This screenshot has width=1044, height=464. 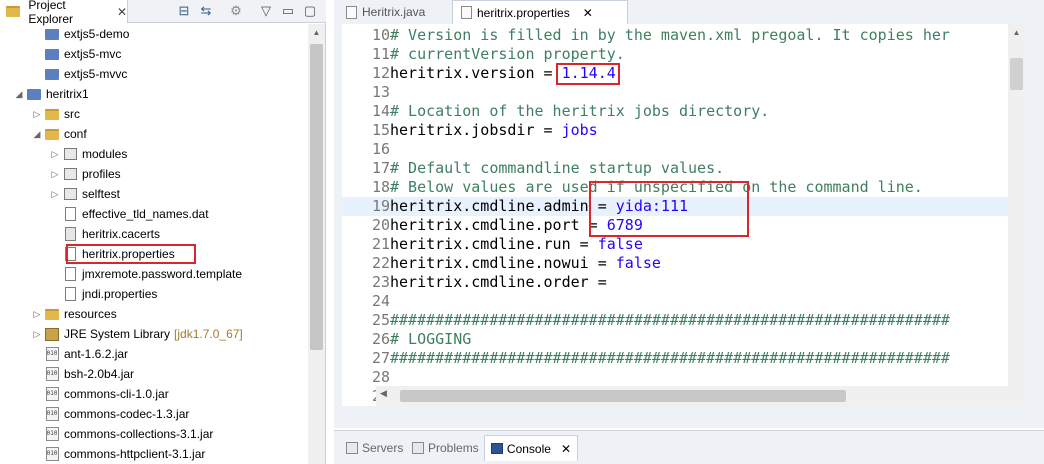 I want to click on tree-item: 010 commons-httpclient-3.1.jar, so click(x=154, y=454).